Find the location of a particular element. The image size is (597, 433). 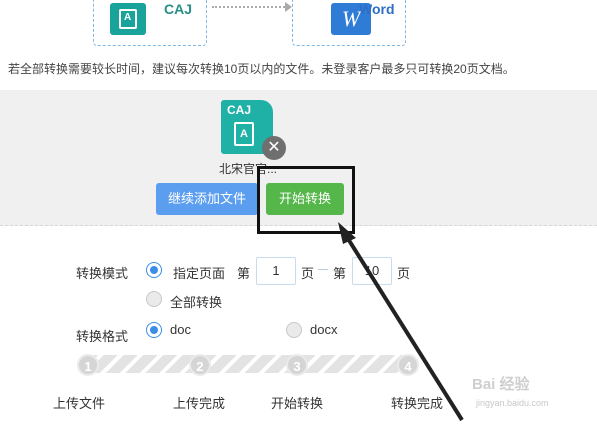

watermark-logo: Bai 经验 is located at coordinates (501, 384).